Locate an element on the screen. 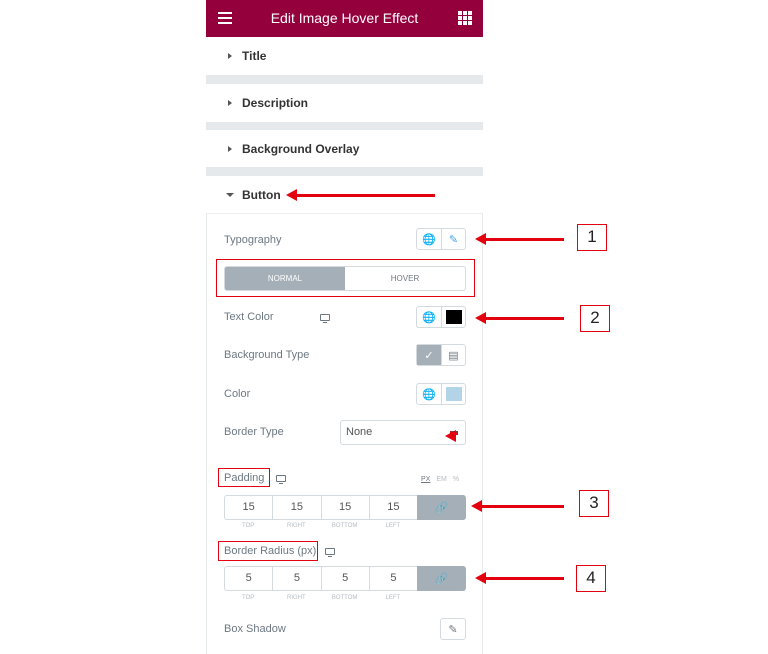  radius-dimension-labels: TOP RIGHT BOTTOM LEFT is located at coordinates (320, 598).